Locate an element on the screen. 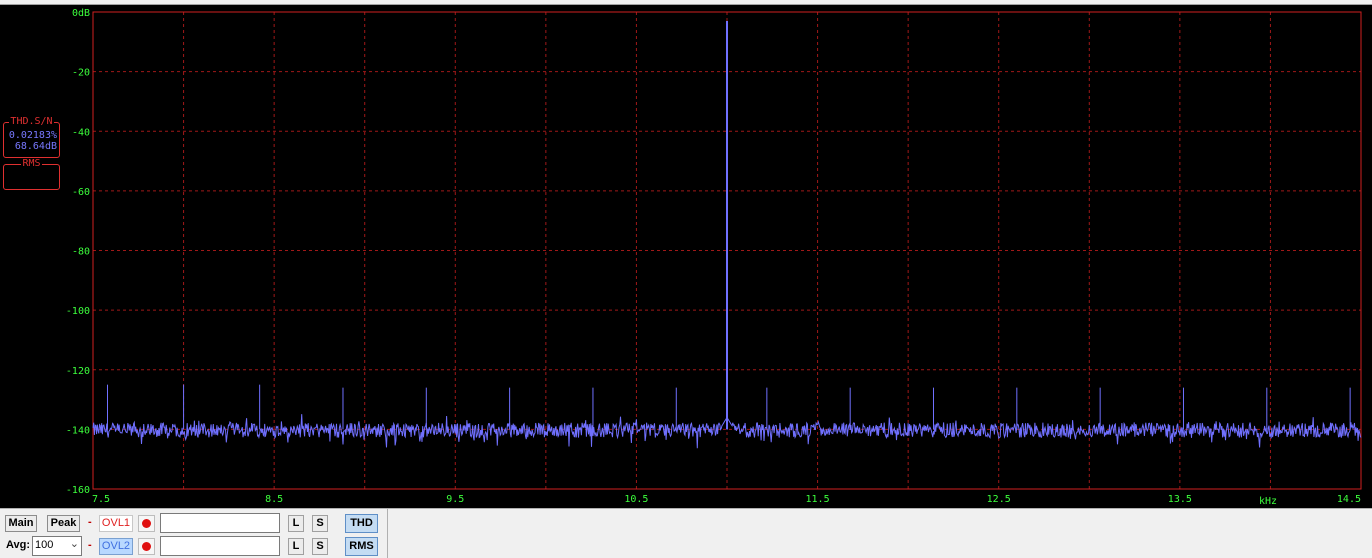 The height and width of the screenshot is (558, 1372). chevron-down-icon: ⌄ is located at coordinates (74, 544).